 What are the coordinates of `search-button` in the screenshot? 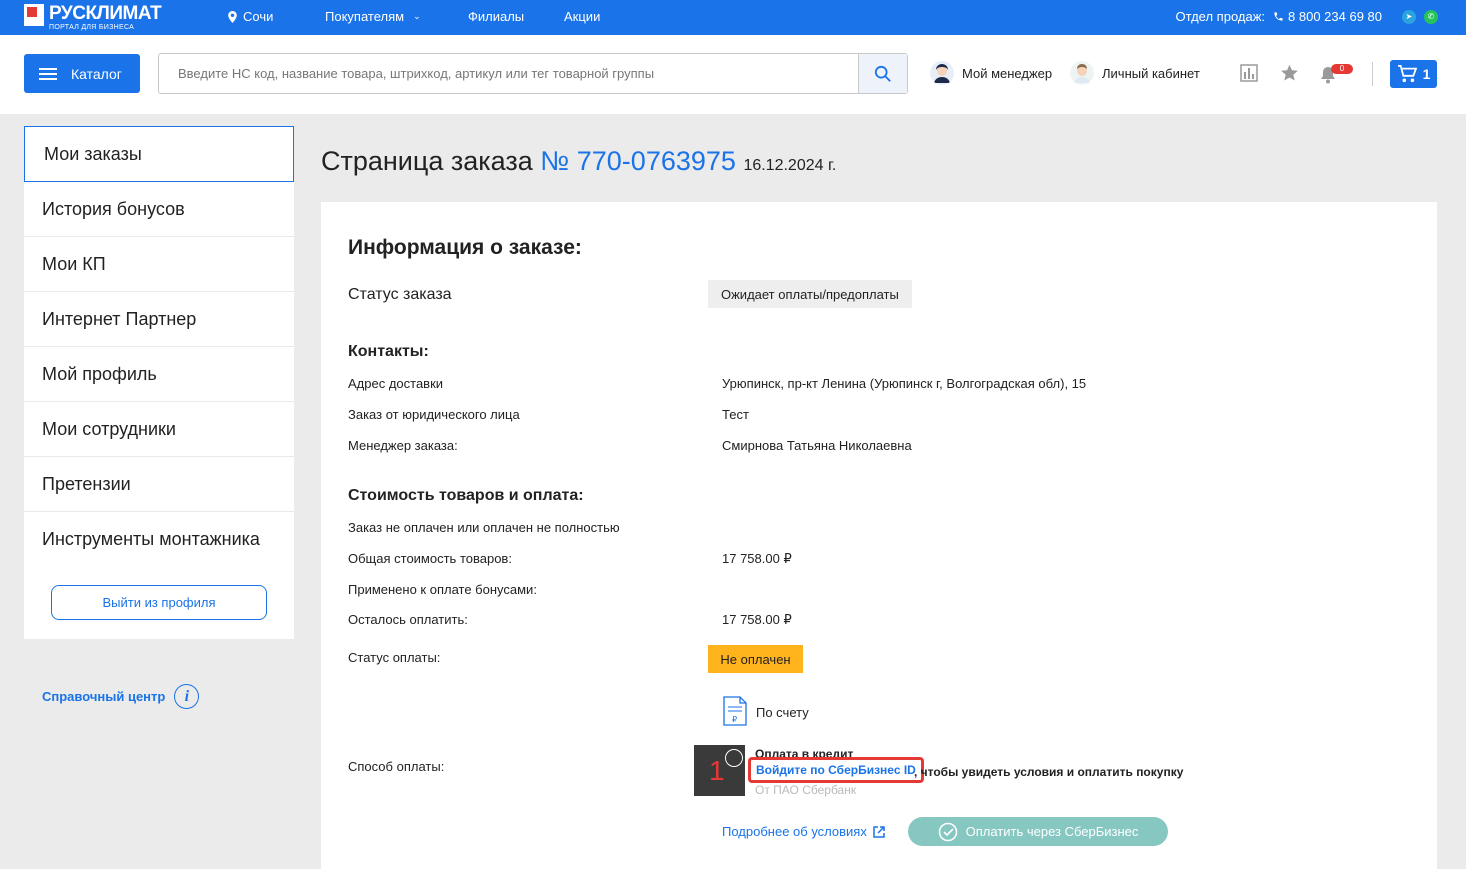 It's located at (882, 73).